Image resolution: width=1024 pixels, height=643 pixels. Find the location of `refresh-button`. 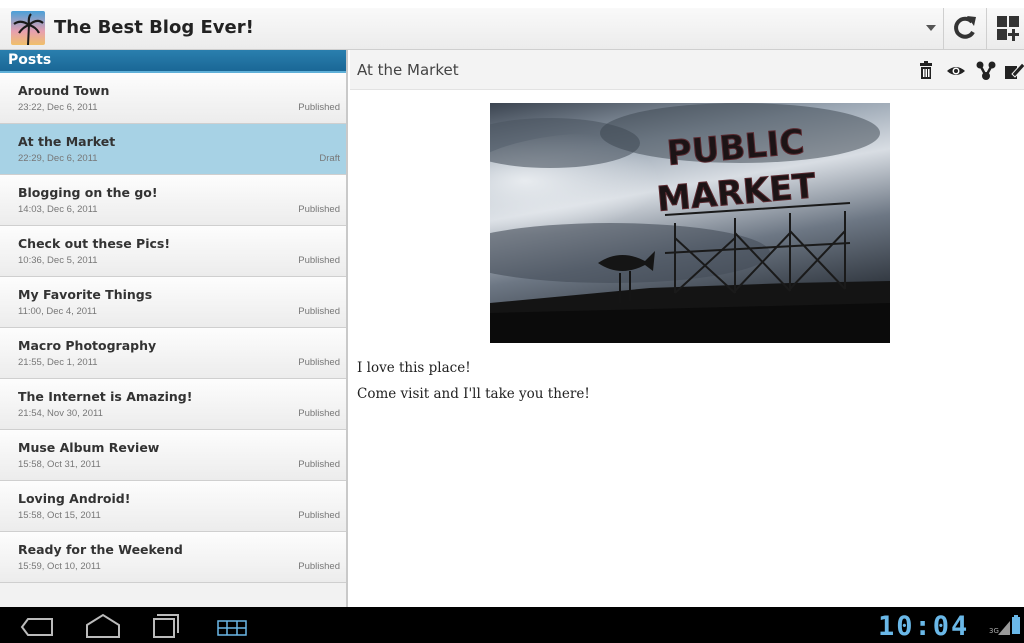

refresh-button is located at coordinates (964, 28).